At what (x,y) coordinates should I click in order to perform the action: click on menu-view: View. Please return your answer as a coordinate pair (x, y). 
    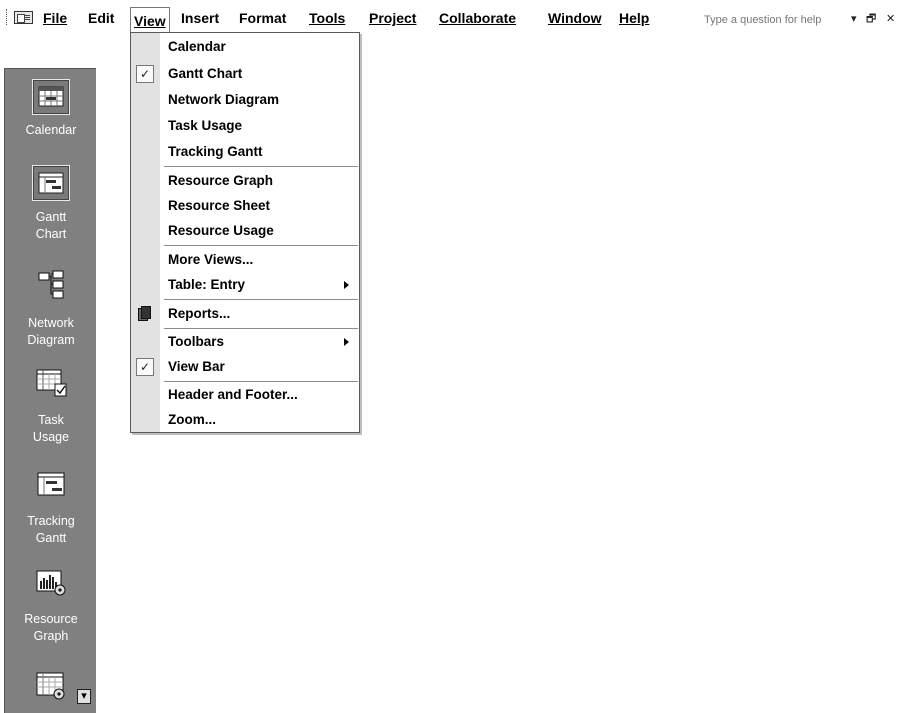
    Looking at the image, I should click on (150, 20).